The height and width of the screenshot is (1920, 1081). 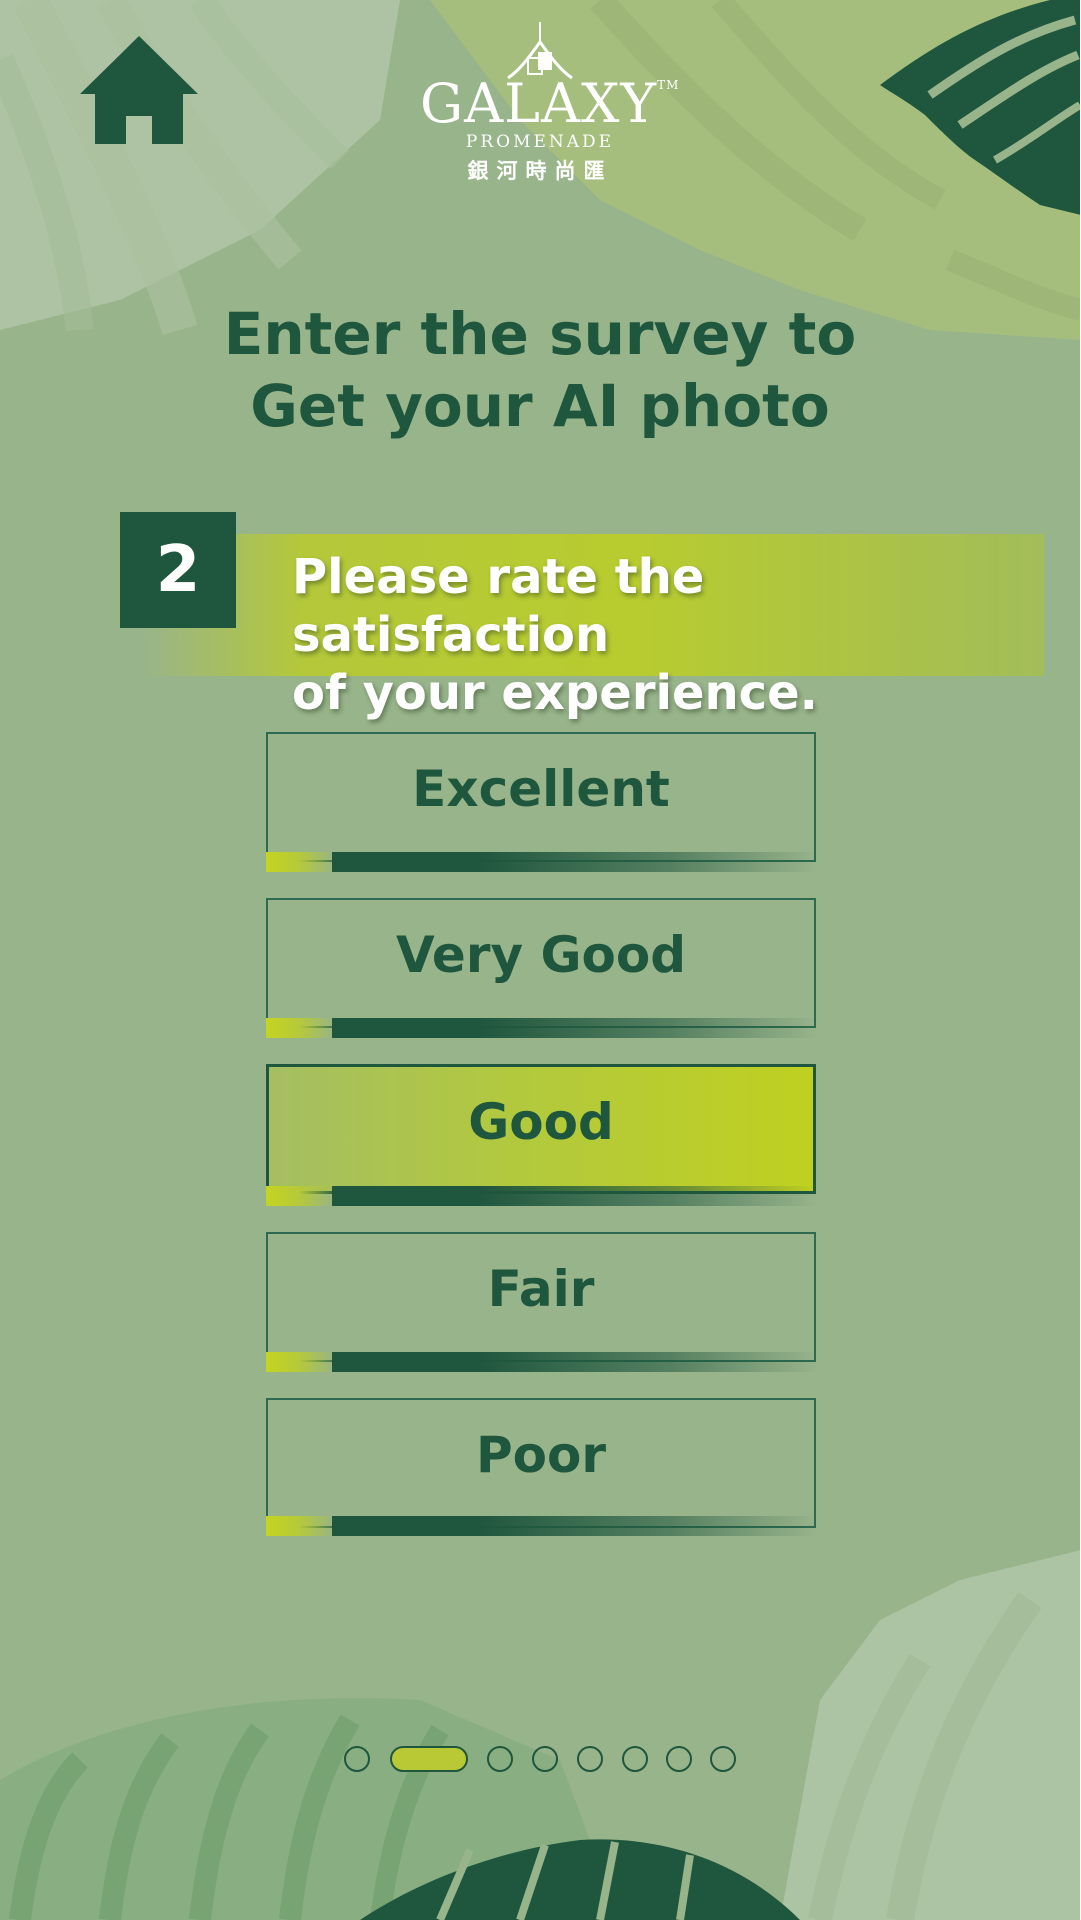 What do you see at coordinates (540, 406) in the screenshot?
I see `page-title-line2: Get your AI photo` at bounding box center [540, 406].